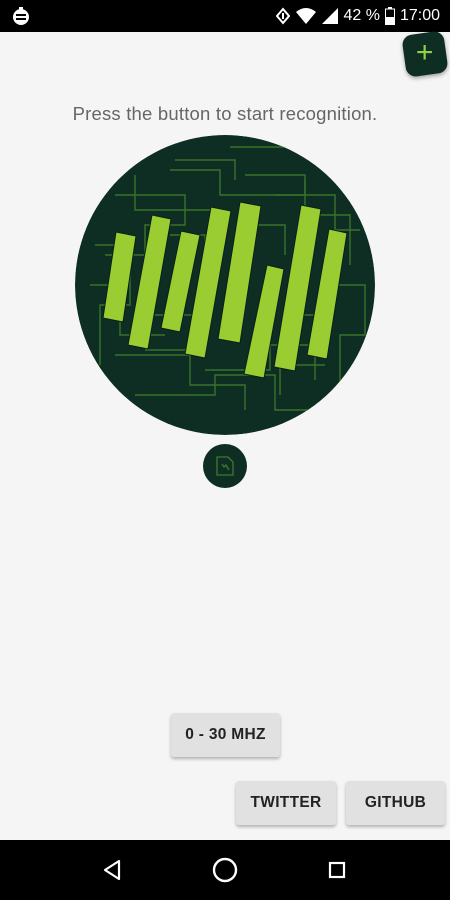 The height and width of the screenshot is (900, 450). I want to click on status-icons: 42 % 17:00, so click(358, 16).